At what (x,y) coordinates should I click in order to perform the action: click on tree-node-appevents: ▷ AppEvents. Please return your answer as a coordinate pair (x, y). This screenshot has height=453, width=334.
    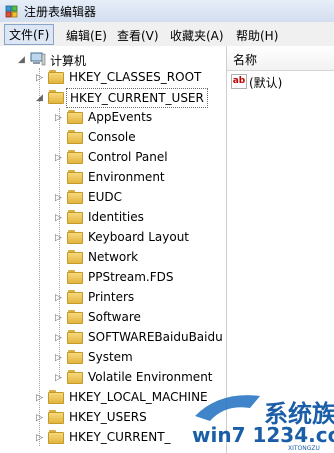
    Looking at the image, I should click on (113, 118).